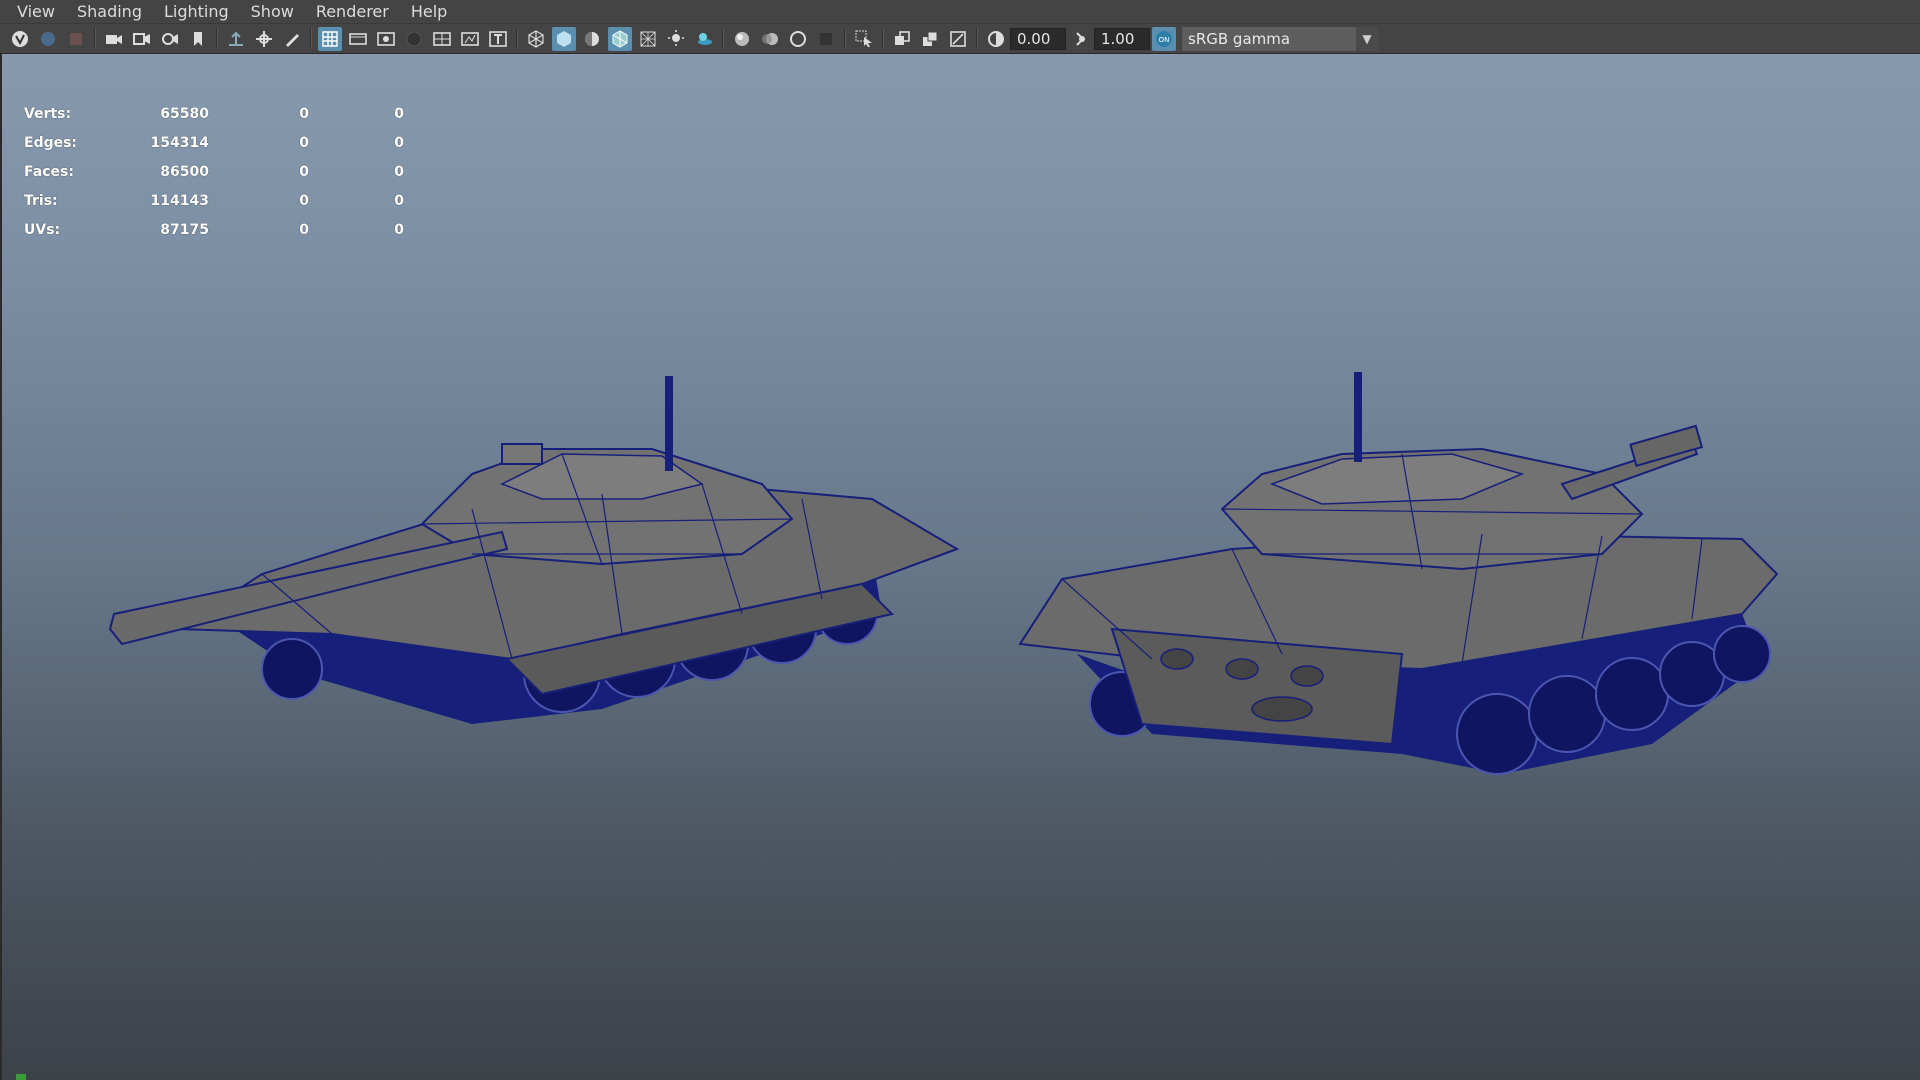 This screenshot has height=1080, width=1920. I want to click on smooth-shade-icon, so click(564, 38).